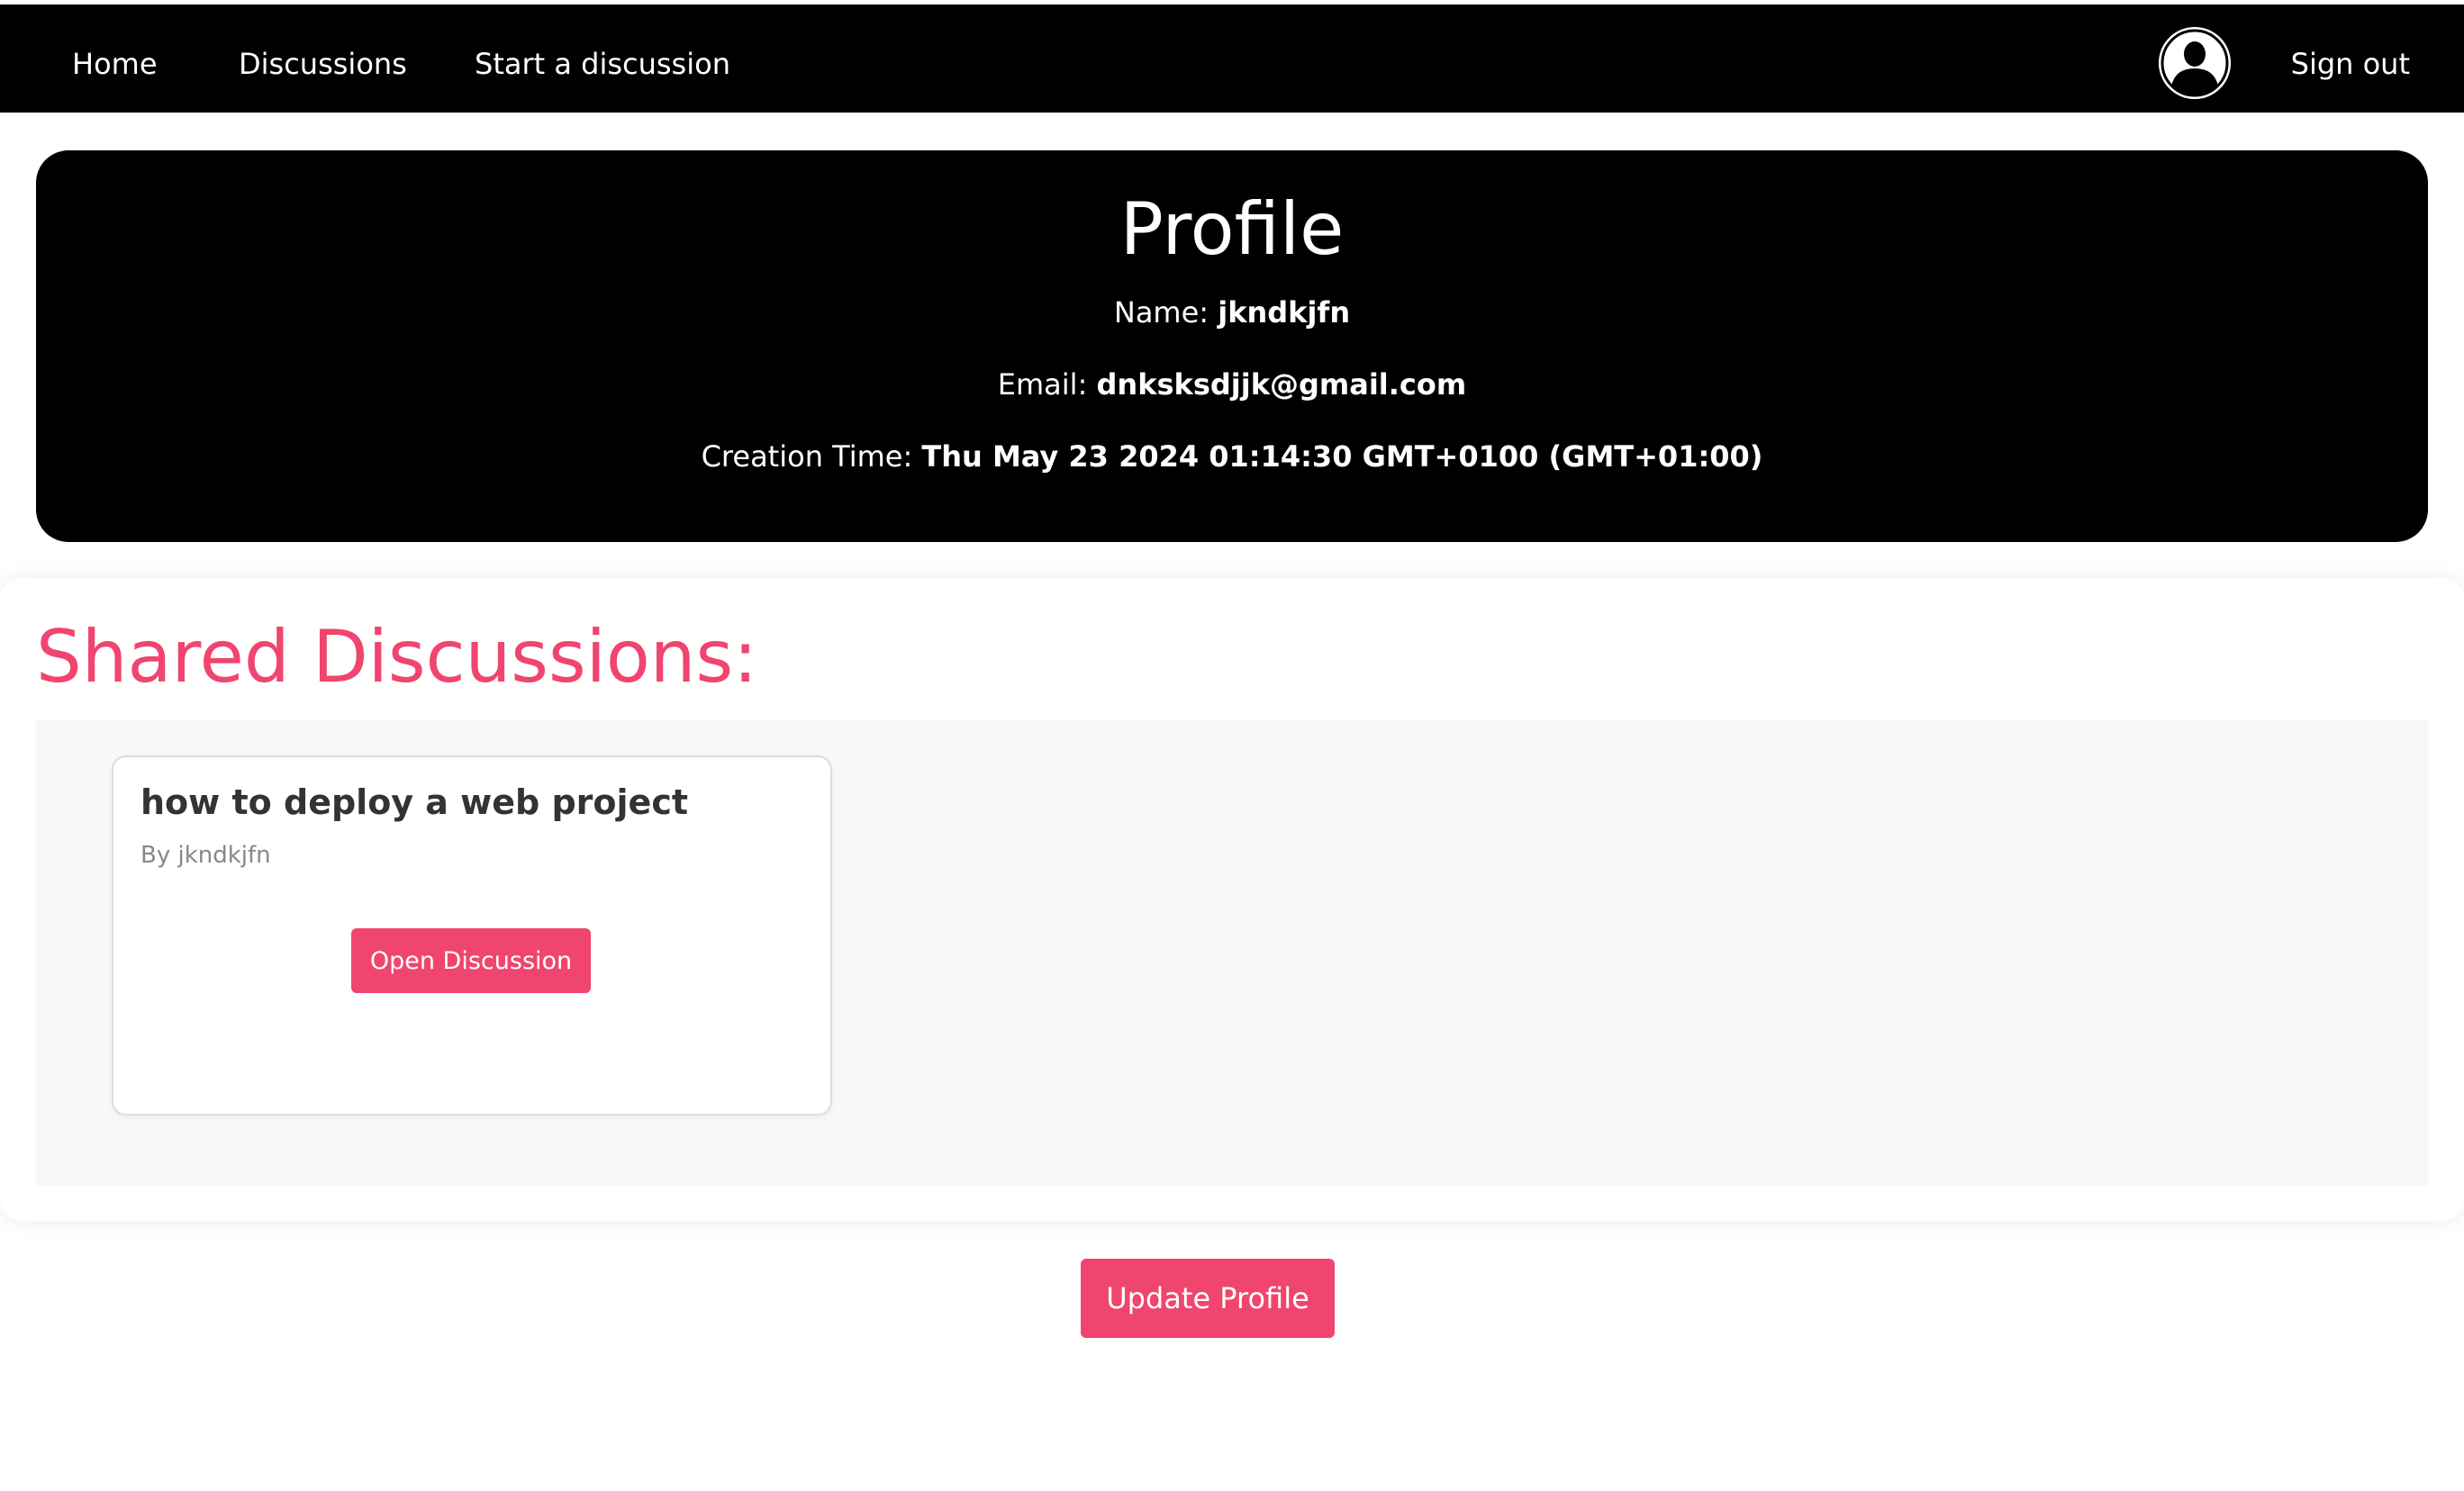  Describe the element at coordinates (1208, 1298) in the screenshot. I see `update-profile-button: Update Profile` at that location.